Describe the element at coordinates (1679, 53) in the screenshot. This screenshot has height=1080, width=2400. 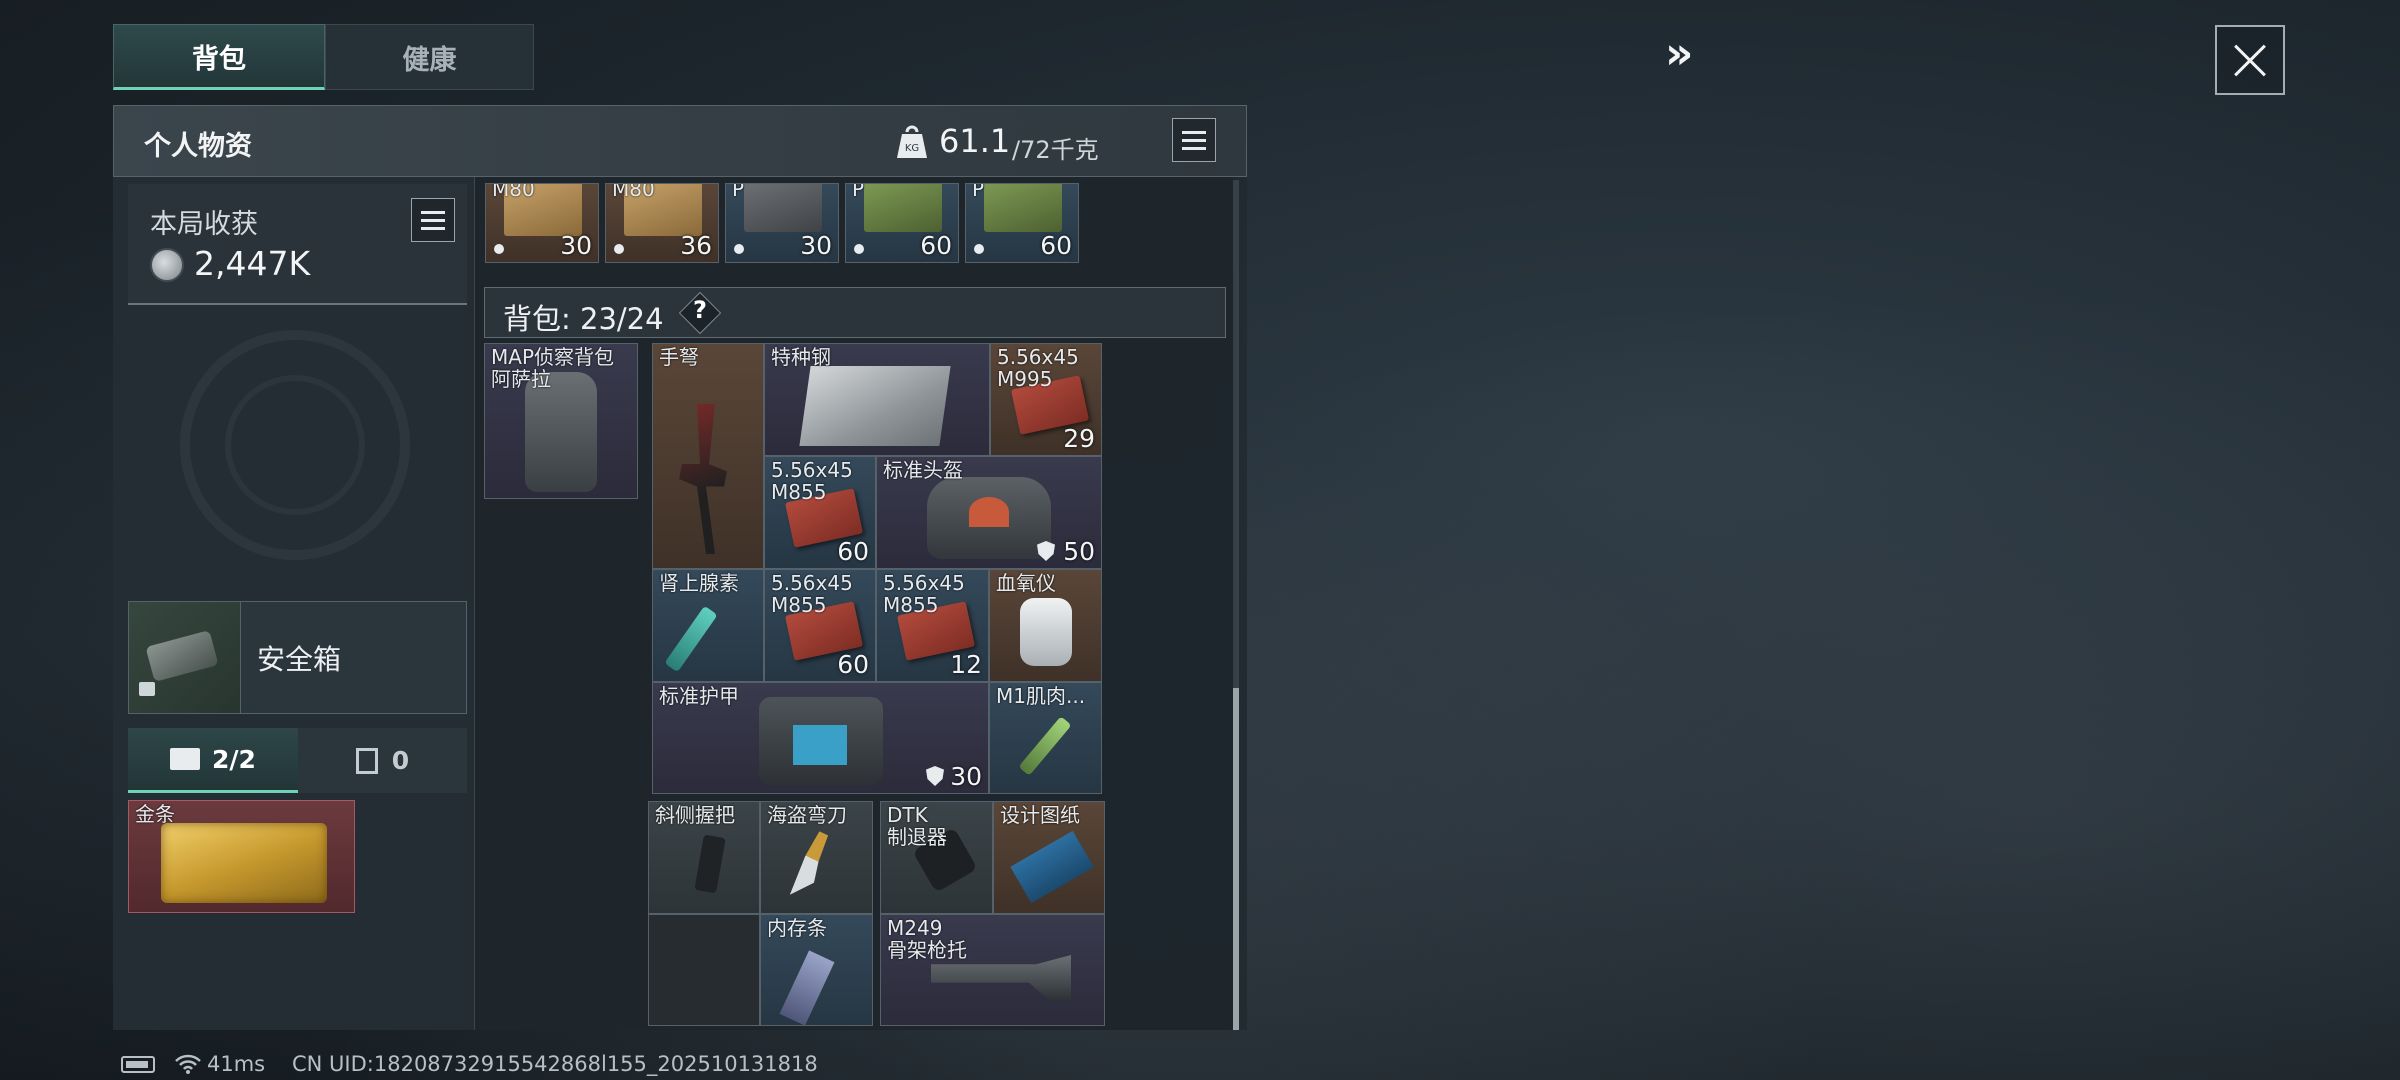
I see `expand-chevron-icon: »` at that location.